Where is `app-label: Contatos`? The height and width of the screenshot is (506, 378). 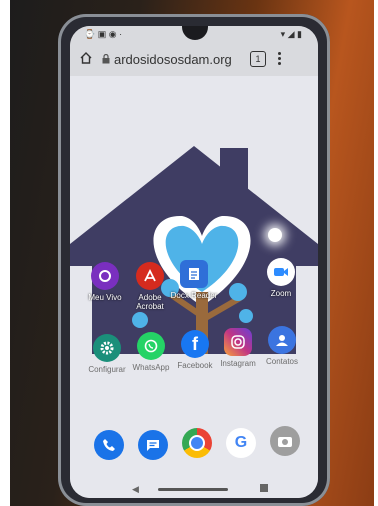
app-label: Contatos is located at coordinates (282, 361).